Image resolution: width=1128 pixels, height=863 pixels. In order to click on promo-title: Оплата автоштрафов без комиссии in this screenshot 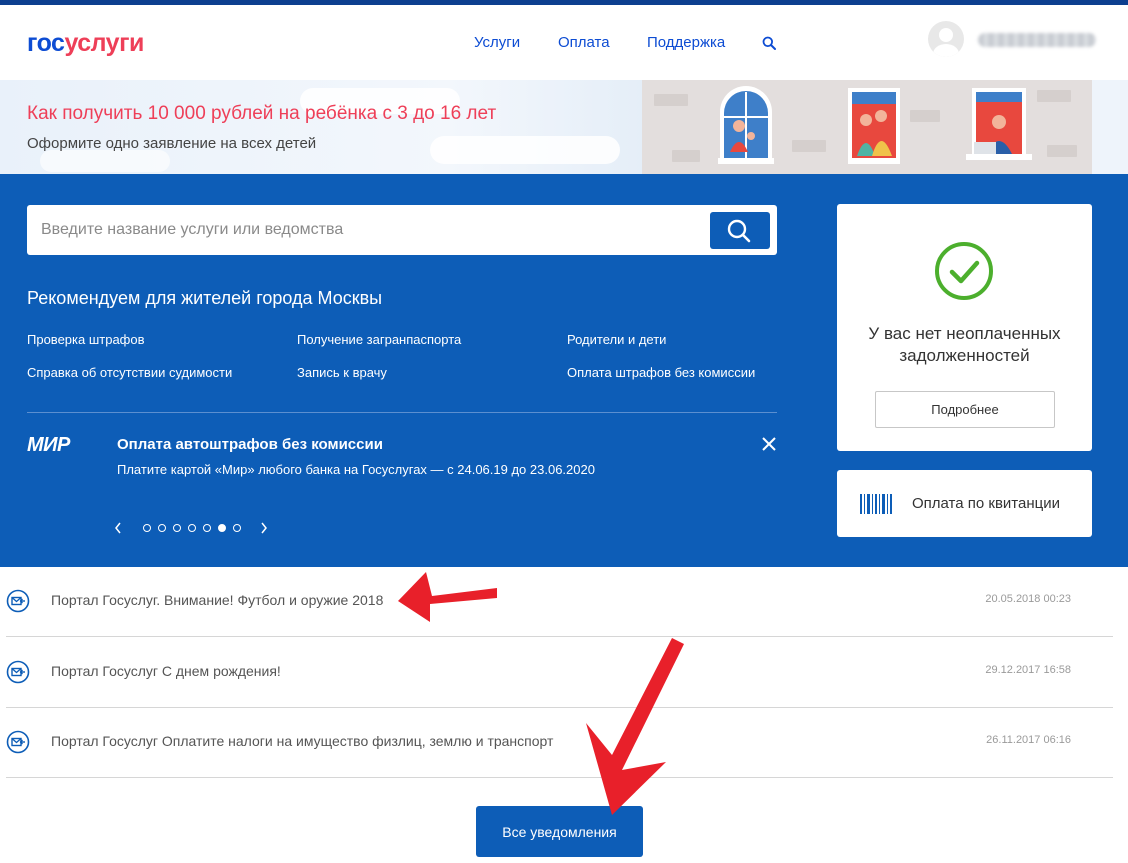, I will do `click(250, 444)`.